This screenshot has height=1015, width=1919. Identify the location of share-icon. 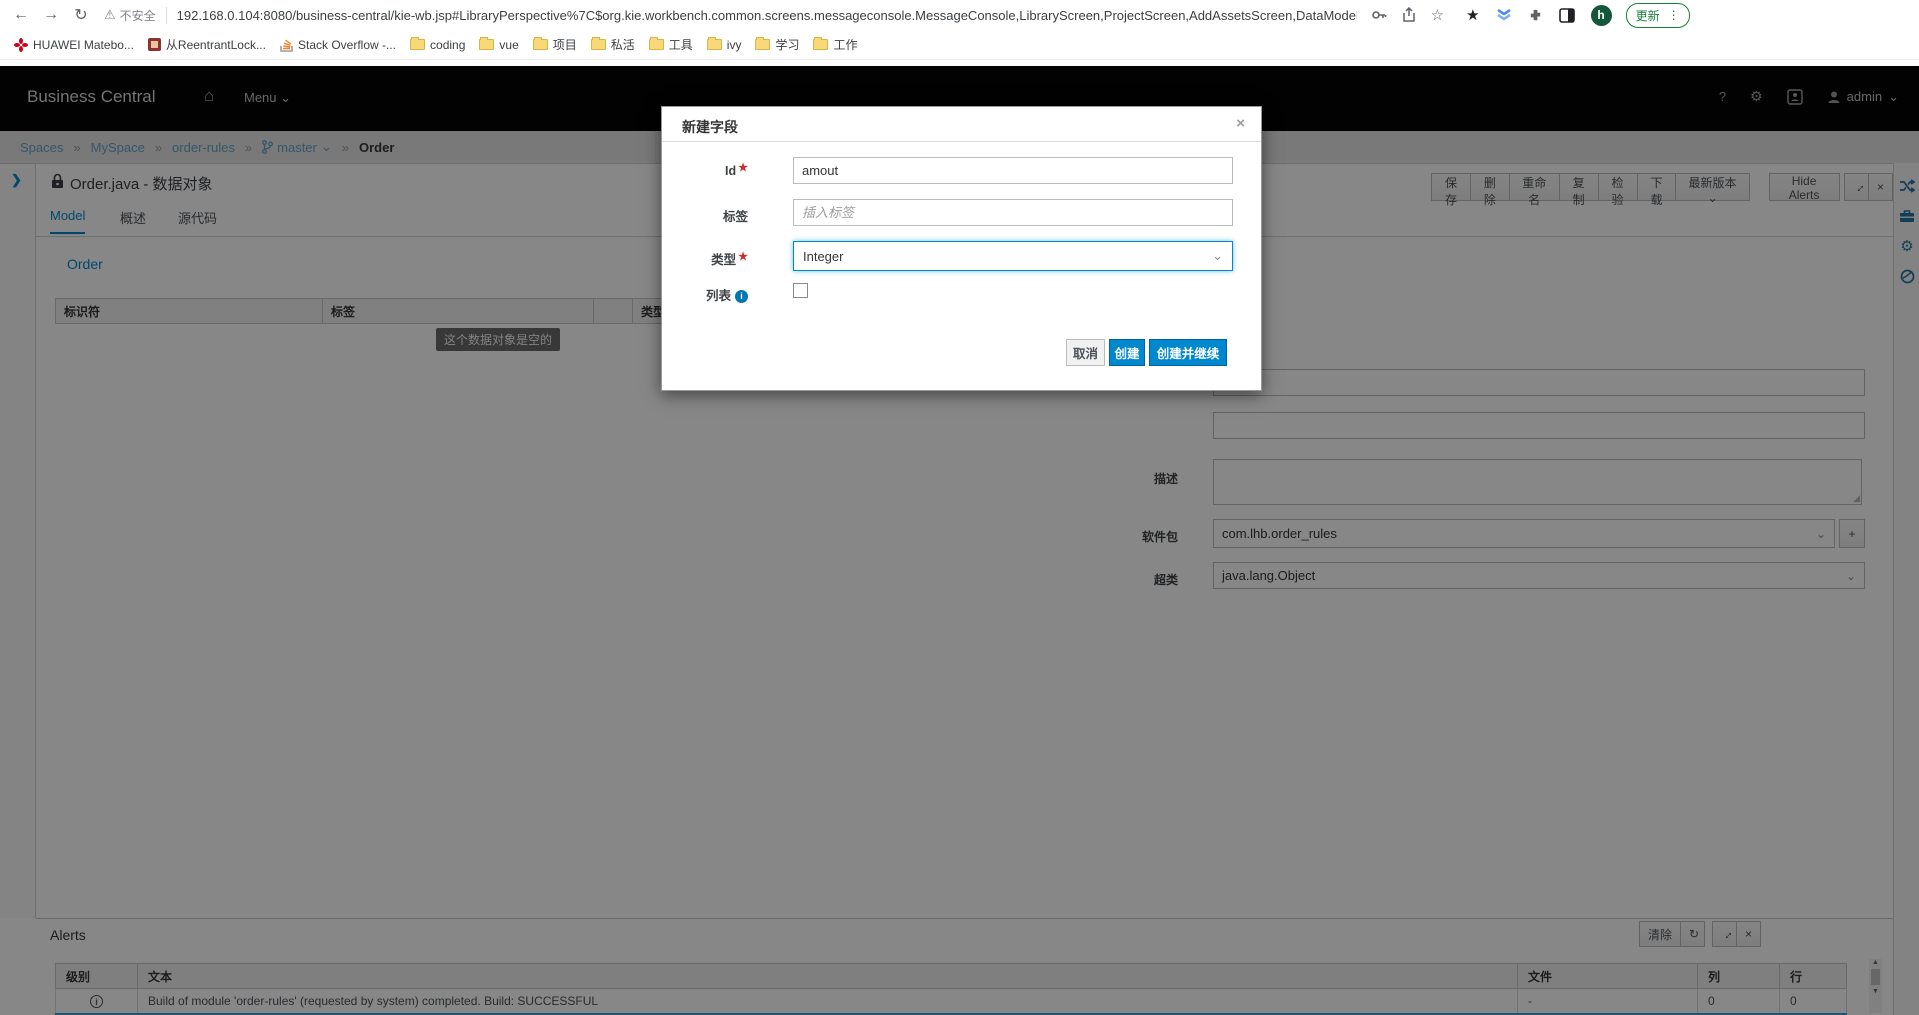
(1409, 15).